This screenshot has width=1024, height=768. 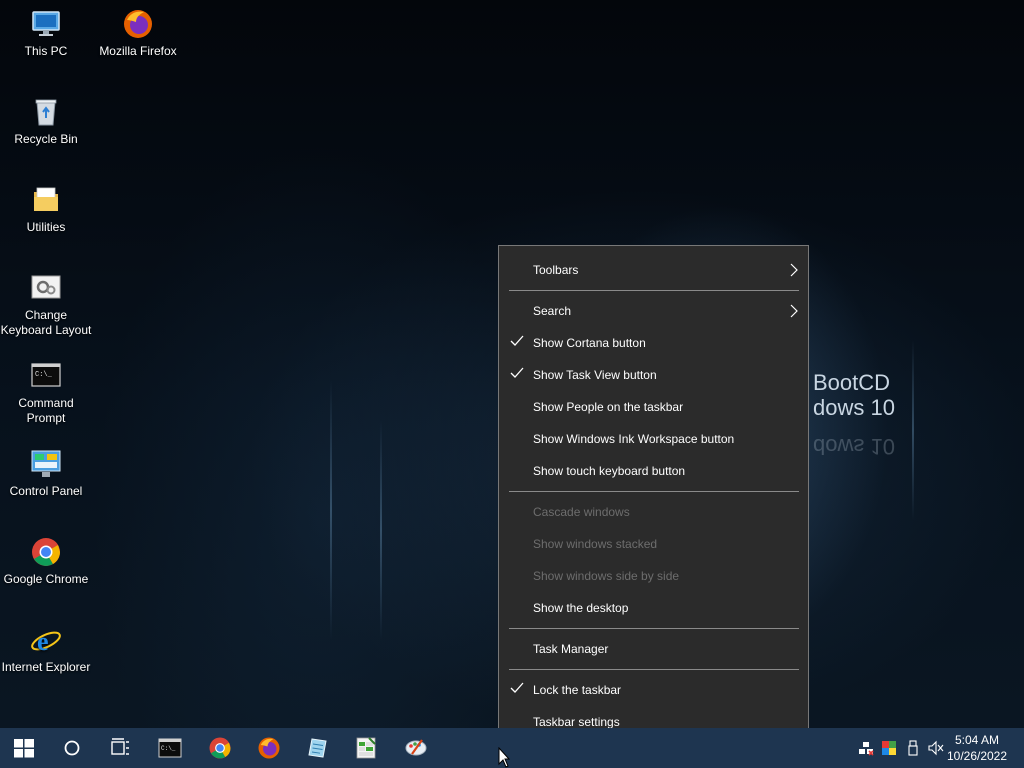 I want to click on wallpaper-title-line2: dows 10, so click(x=854, y=407).